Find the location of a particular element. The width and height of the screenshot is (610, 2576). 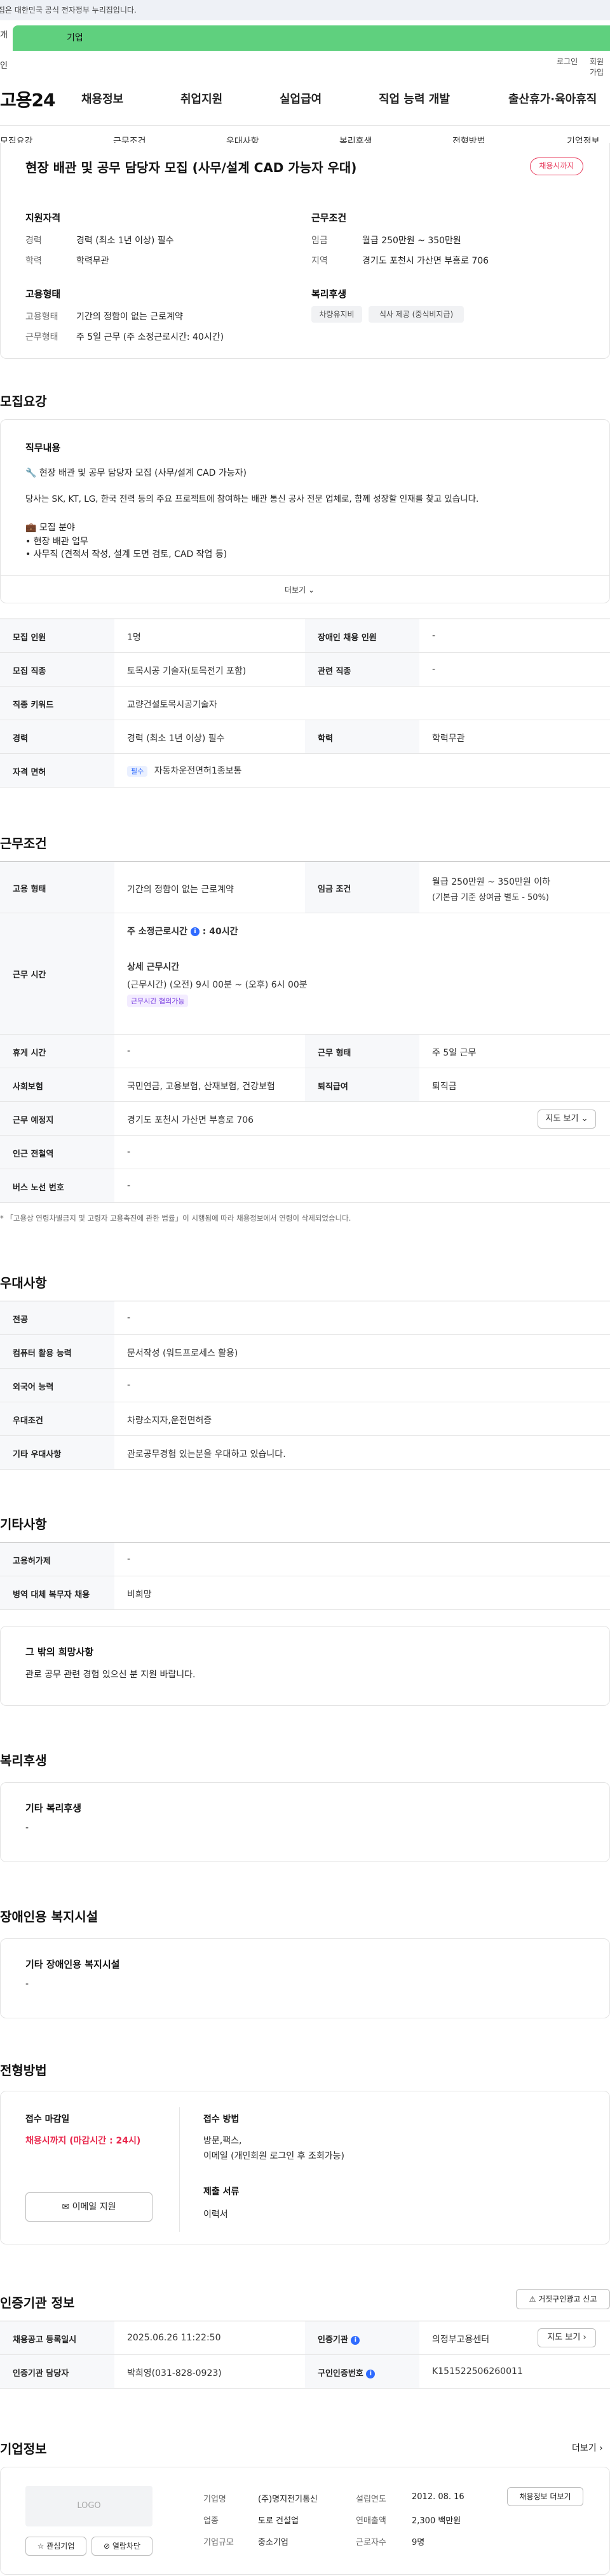

license-value: 필수 자동차운전면허1종보통 is located at coordinates (184, 770).